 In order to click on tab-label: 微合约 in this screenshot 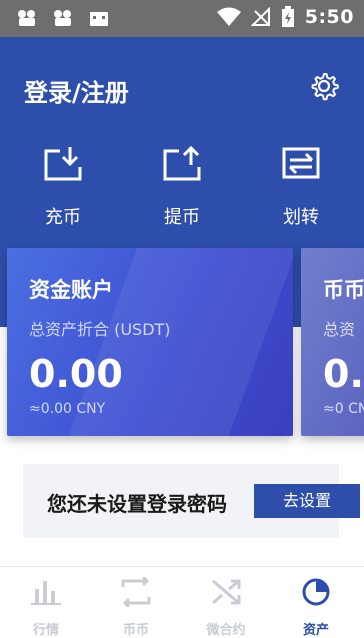, I will do `click(226, 630)`.